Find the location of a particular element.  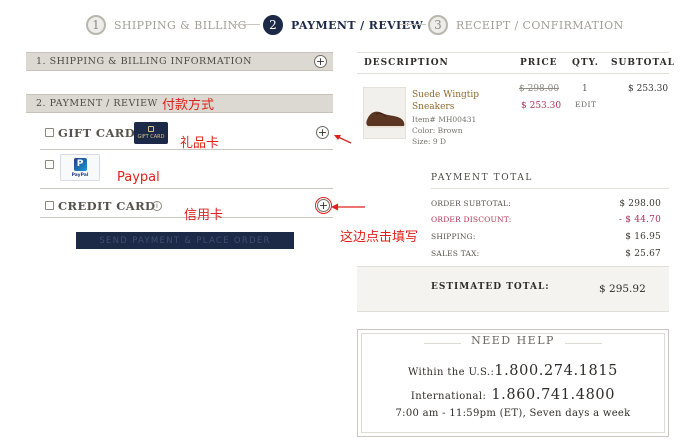

intl-phone-link: 1.860.741.4800 is located at coordinates (553, 395).